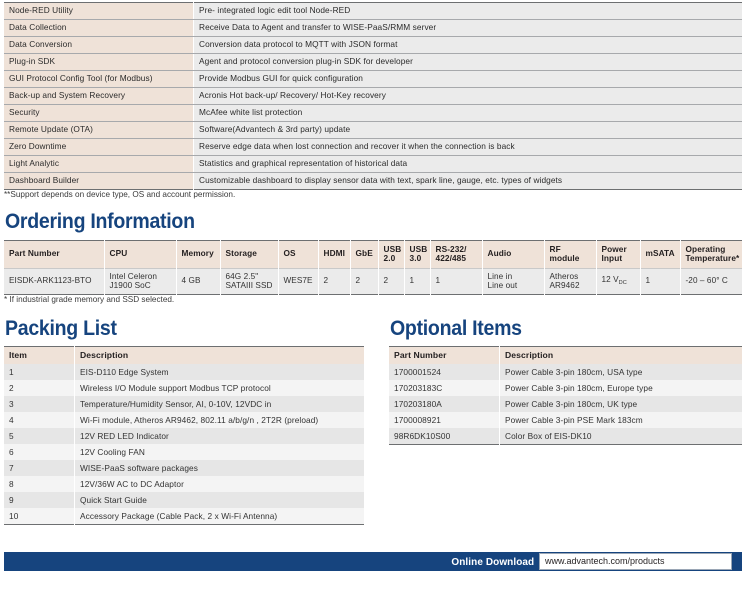 The width and height of the screenshot is (750, 591). Describe the element at coordinates (620, 355) in the screenshot. I see `col-header-optional-description: Description` at that location.